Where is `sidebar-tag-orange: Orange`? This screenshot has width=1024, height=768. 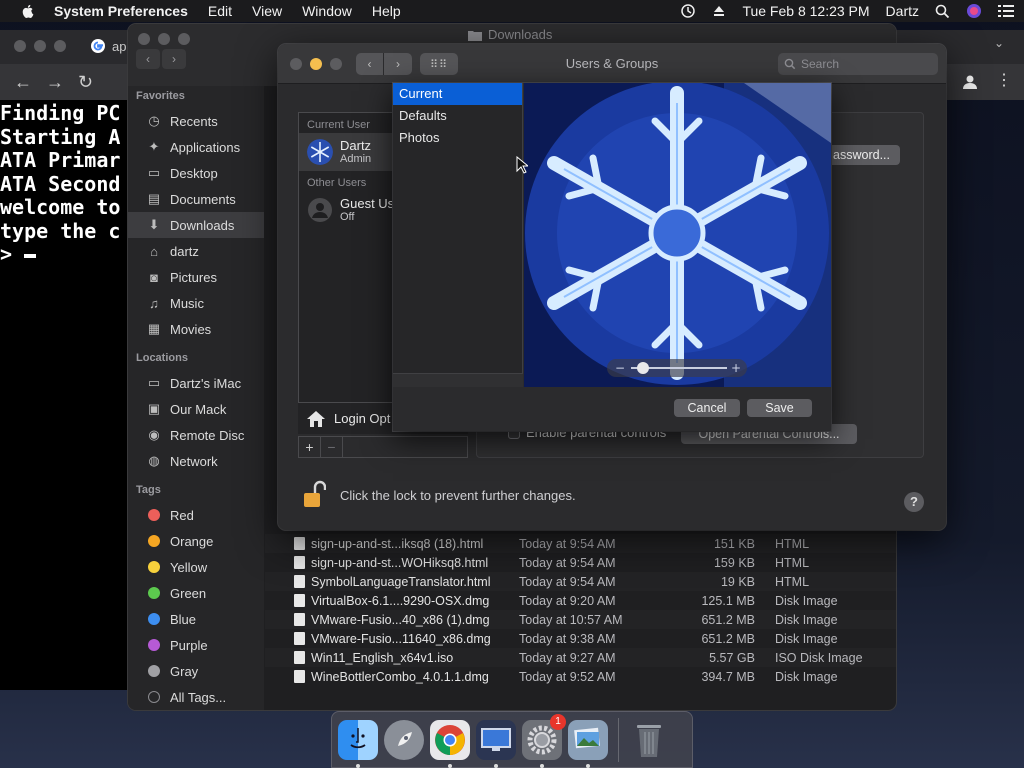
sidebar-tag-orange: Orange is located at coordinates (196, 541).